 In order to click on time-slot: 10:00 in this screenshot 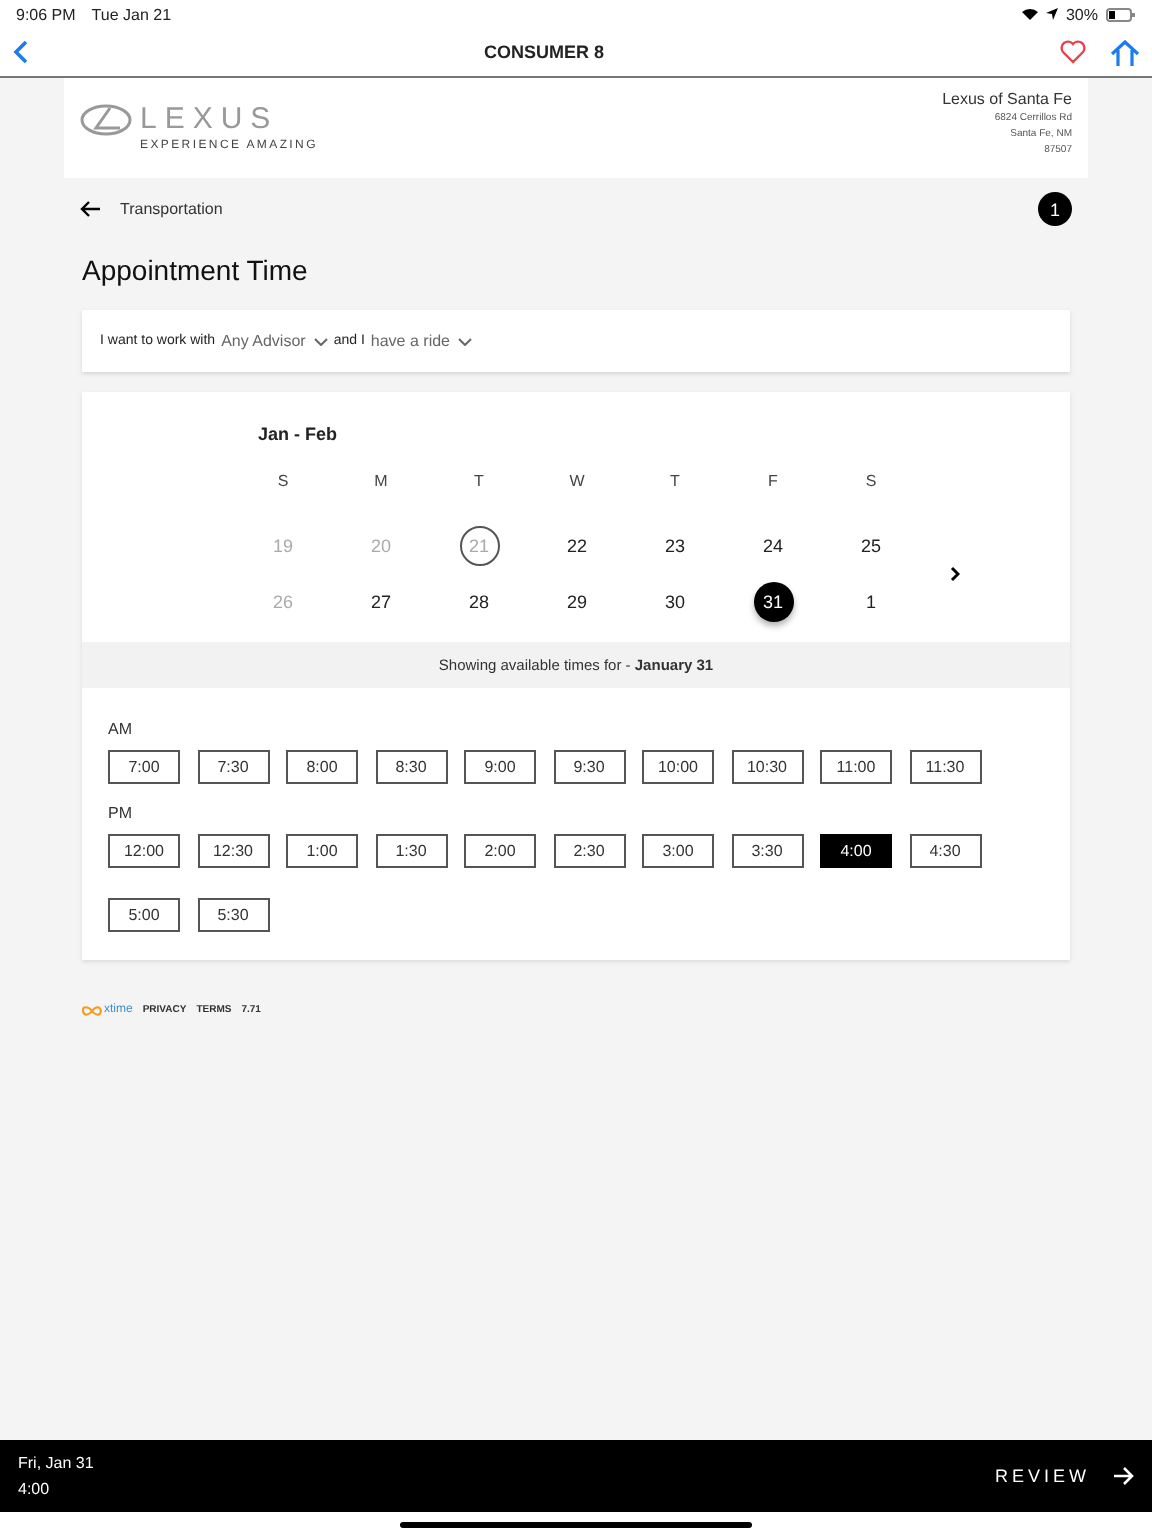, I will do `click(678, 767)`.